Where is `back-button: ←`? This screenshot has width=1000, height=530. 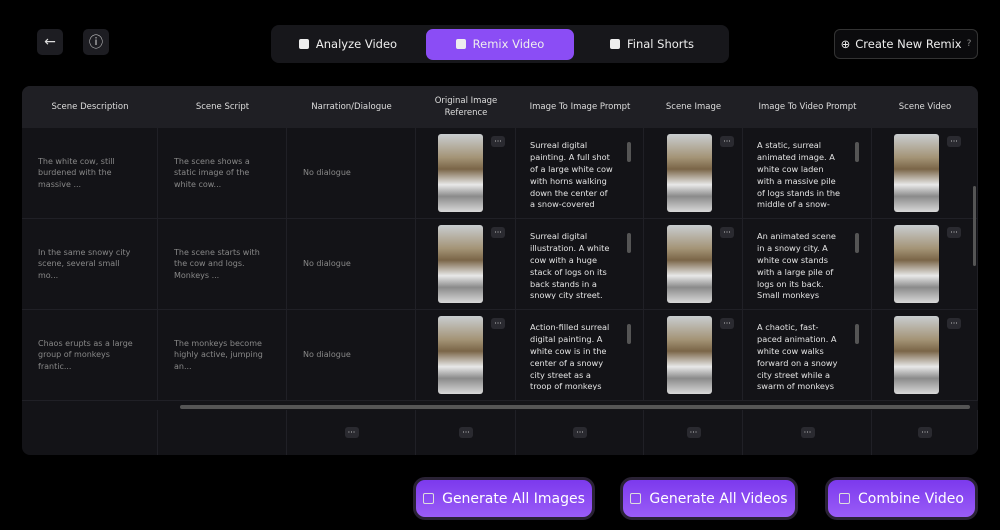
back-button: ← is located at coordinates (50, 42).